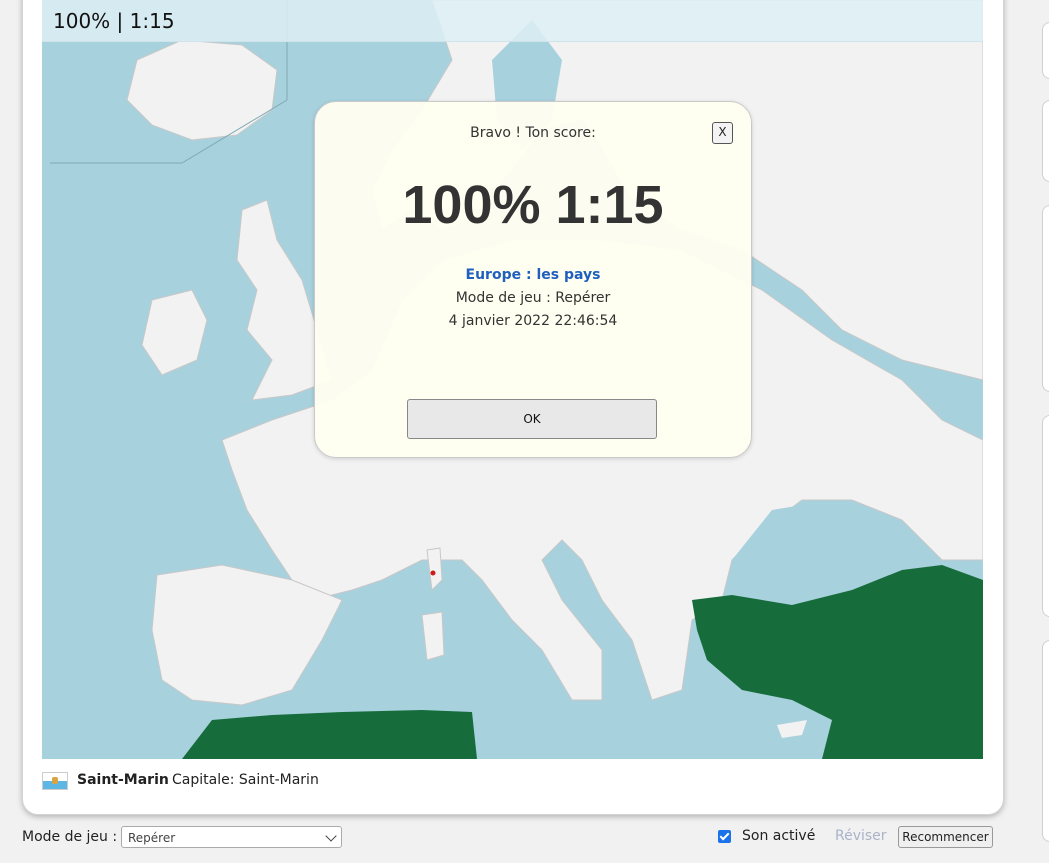 This screenshot has width=1049, height=863. What do you see at coordinates (533, 275) in the screenshot?
I see `quiz-title-link: Europe : les pays` at bounding box center [533, 275].